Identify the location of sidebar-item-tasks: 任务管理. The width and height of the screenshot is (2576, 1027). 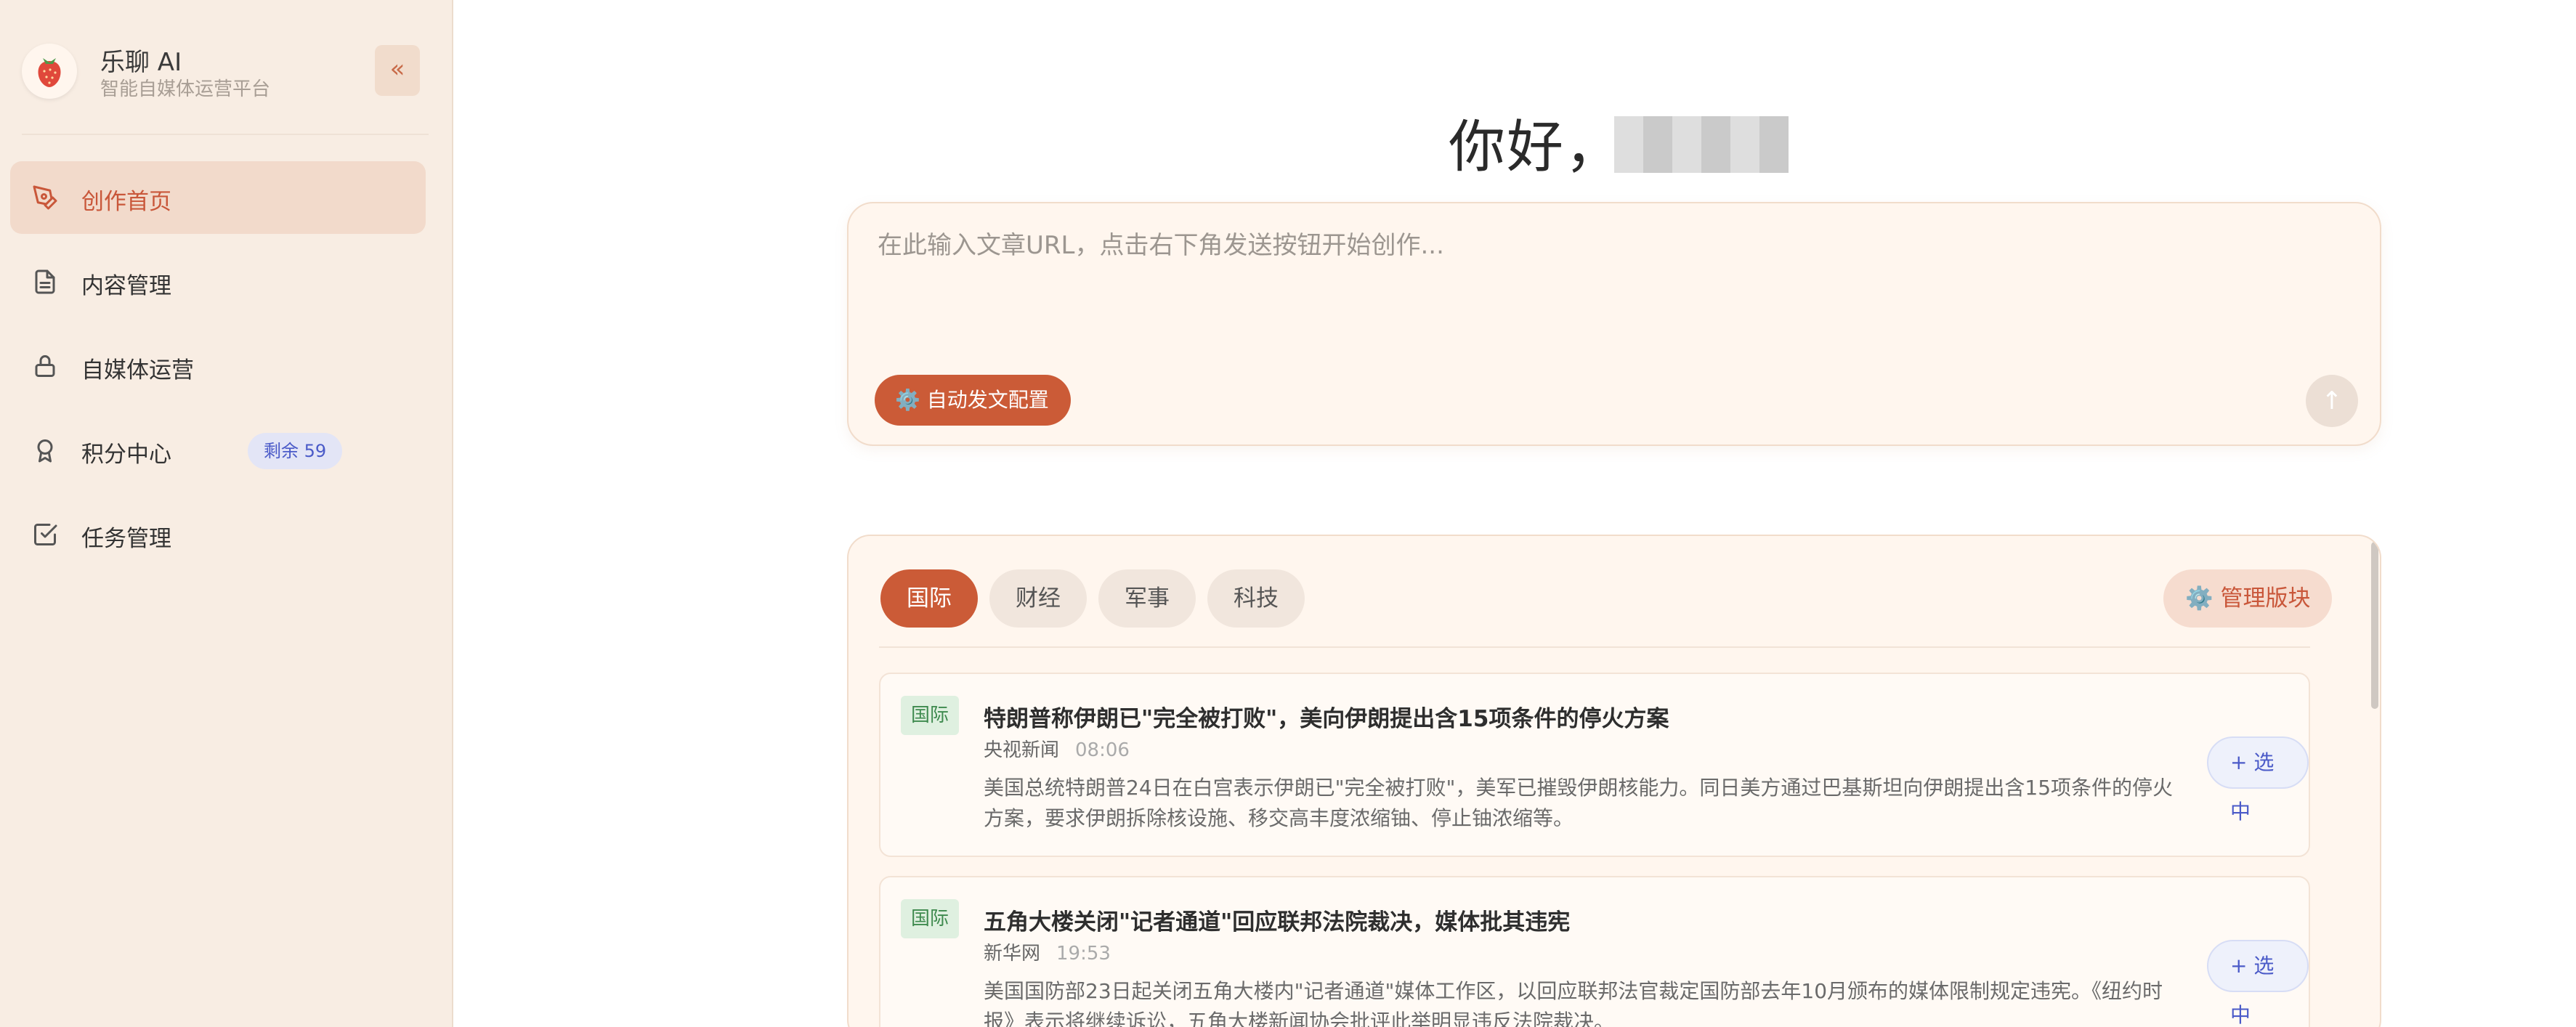
(218, 534).